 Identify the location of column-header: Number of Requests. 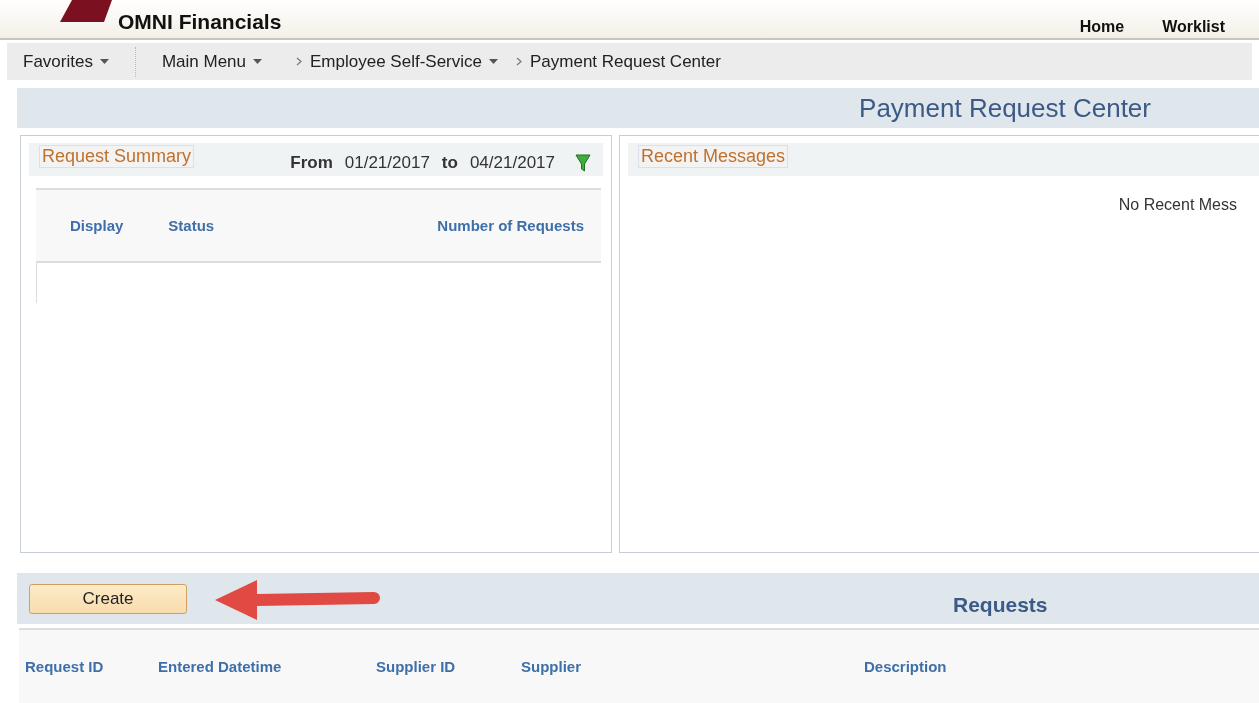
(510, 225).